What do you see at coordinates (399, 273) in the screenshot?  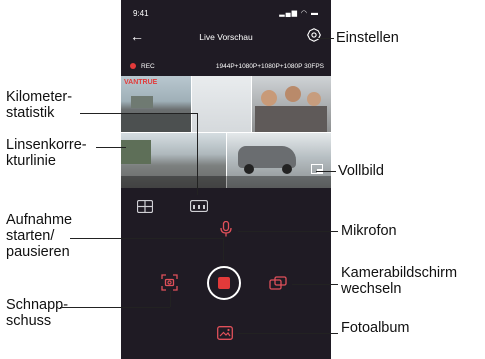 I see `callout-switch-1: Kamerabildschirm` at bounding box center [399, 273].